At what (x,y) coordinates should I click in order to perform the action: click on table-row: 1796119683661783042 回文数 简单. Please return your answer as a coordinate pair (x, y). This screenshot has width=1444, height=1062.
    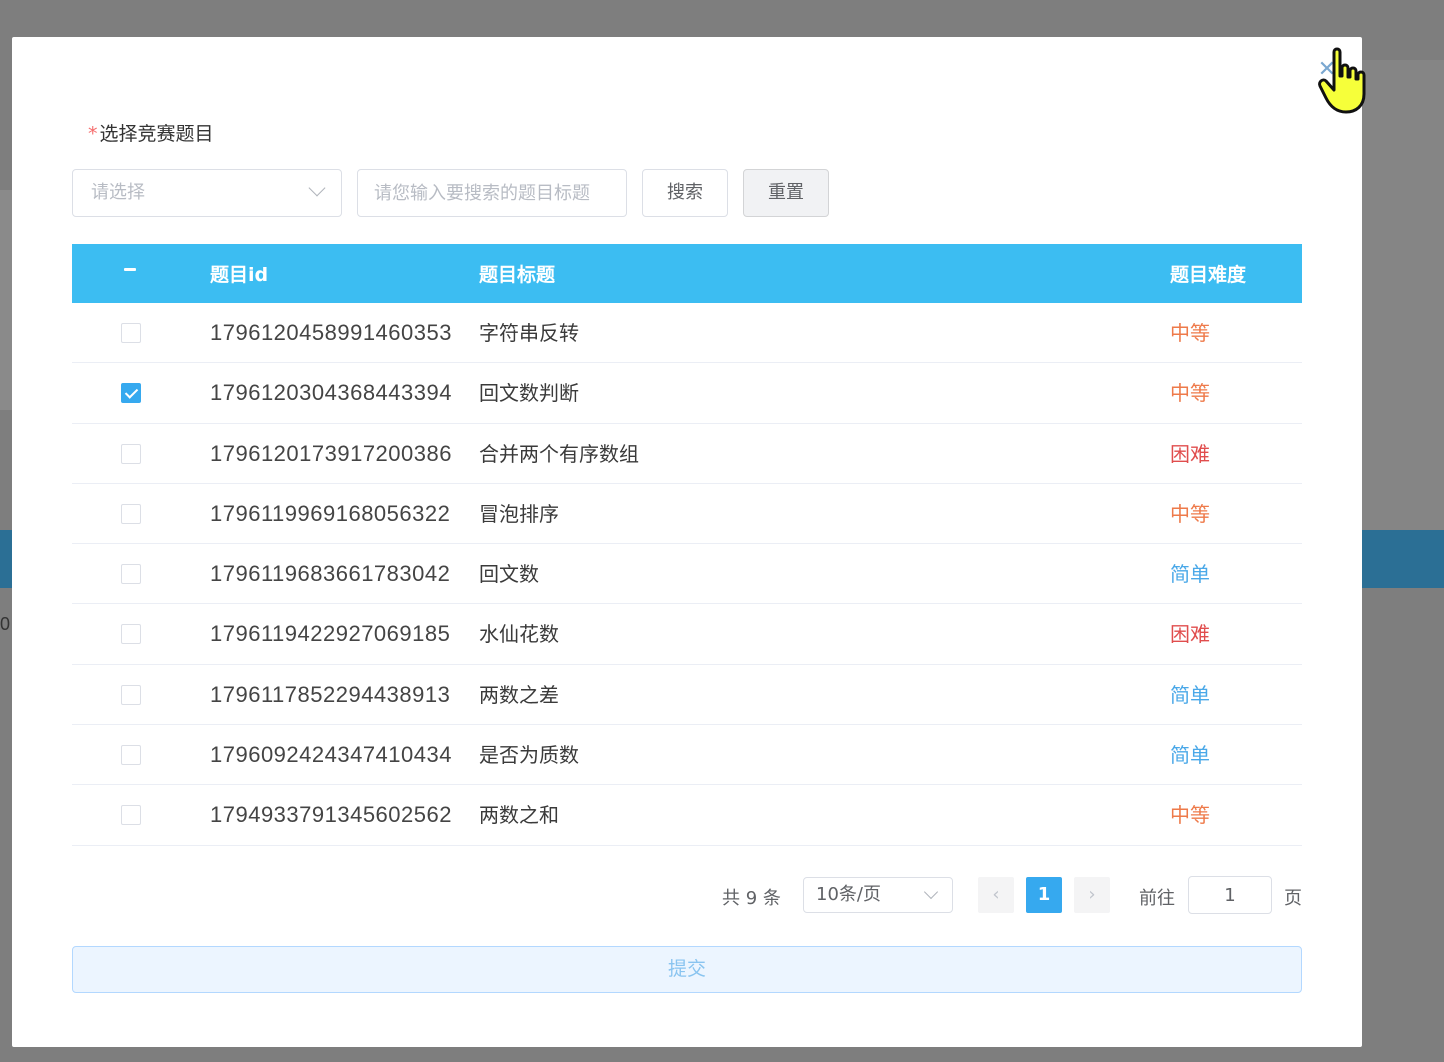
    Looking at the image, I should click on (687, 574).